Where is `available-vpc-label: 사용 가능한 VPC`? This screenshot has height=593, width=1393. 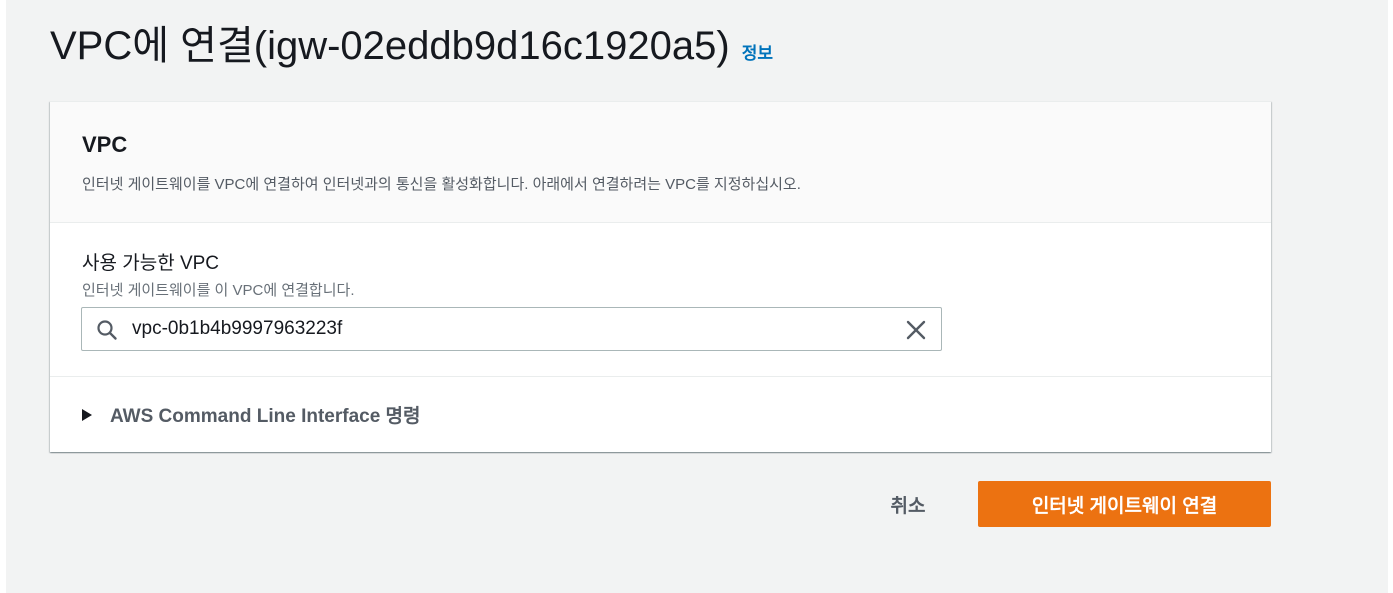
available-vpc-label: 사용 가능한 VPC is located at coordinates (151, 263).